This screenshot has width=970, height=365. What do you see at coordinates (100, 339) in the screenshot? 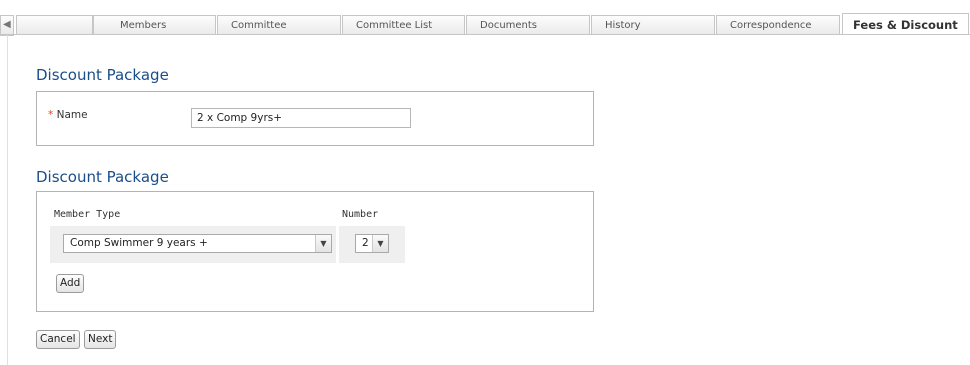
I see `next-button: Next` at bounding box center [100, 339].